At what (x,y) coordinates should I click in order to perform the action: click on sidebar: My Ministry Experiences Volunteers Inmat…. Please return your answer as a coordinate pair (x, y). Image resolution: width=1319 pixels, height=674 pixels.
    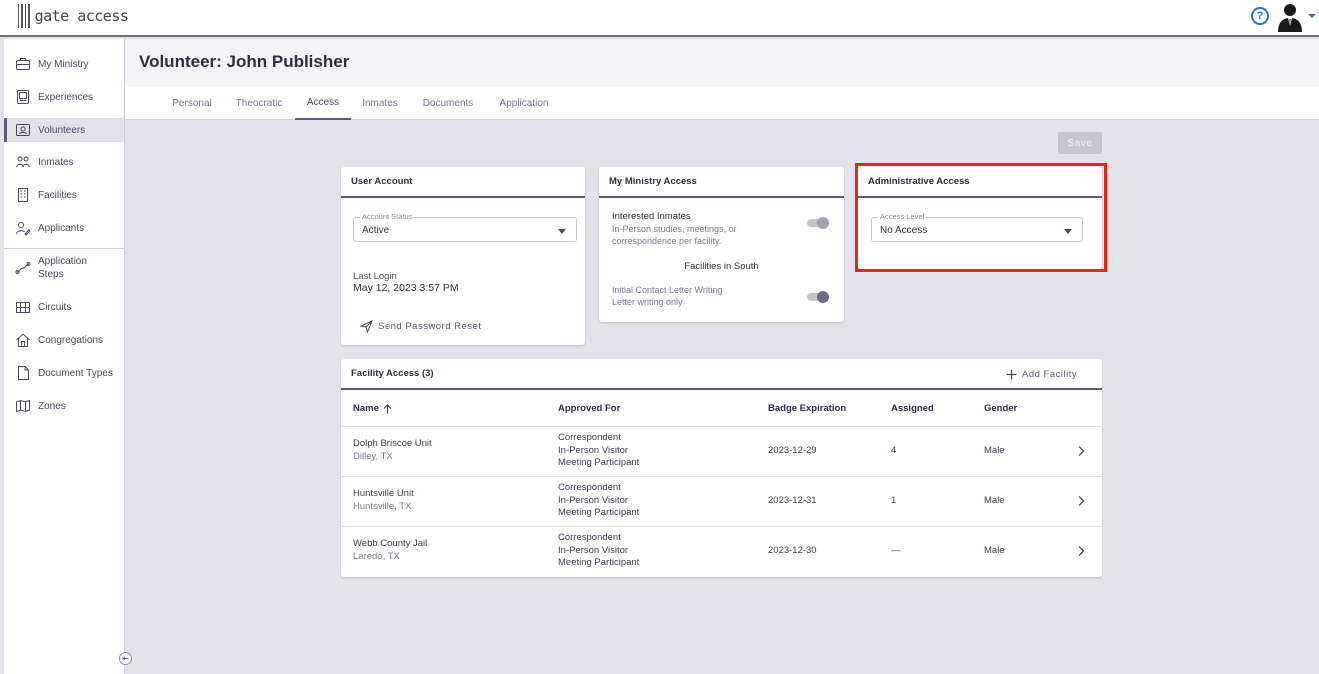
    Looking at the image, I should click on (64, 356).